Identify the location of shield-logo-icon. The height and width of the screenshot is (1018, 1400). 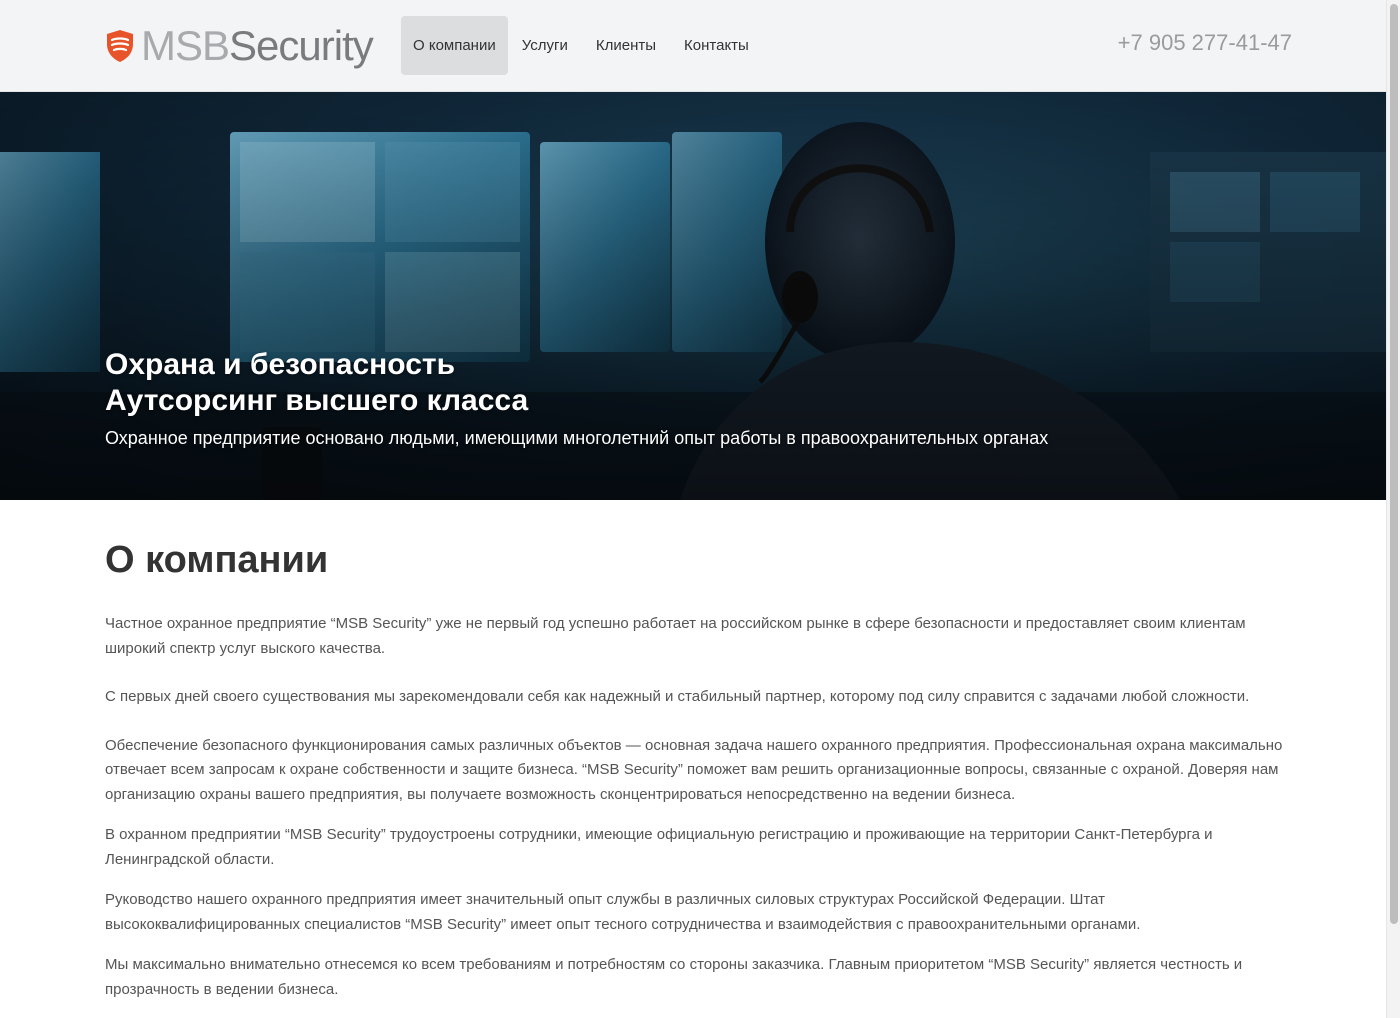
(120, 46).